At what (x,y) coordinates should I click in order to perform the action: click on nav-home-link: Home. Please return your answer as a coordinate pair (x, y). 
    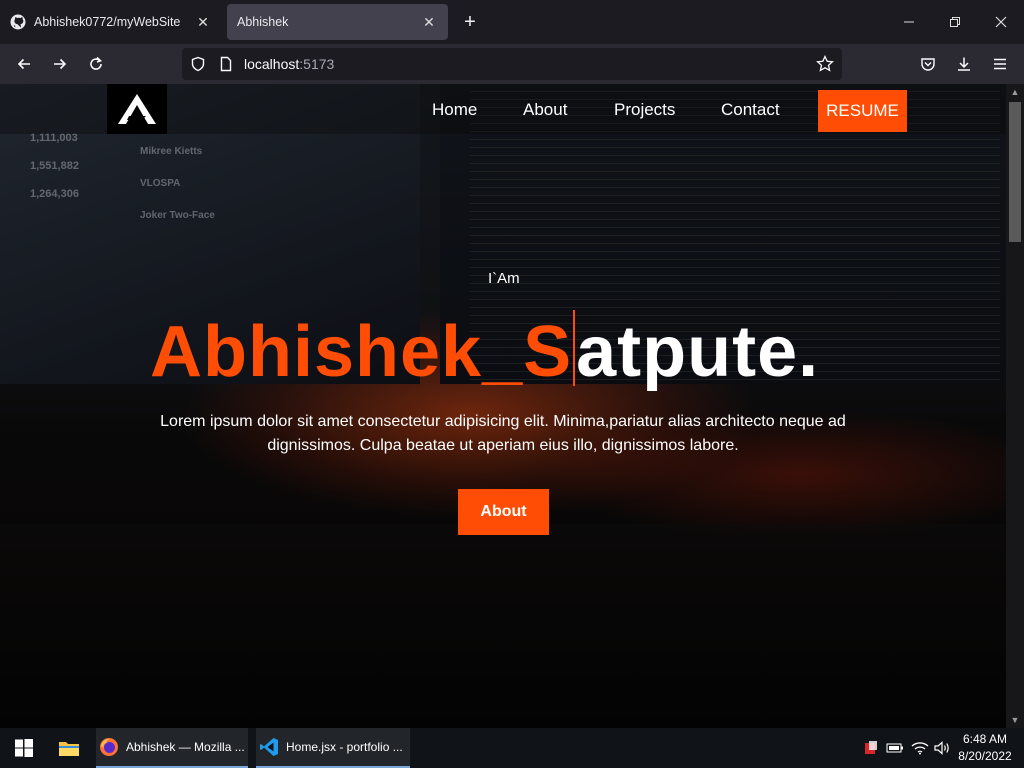
    Looking at the image, I should click on (454, 110).